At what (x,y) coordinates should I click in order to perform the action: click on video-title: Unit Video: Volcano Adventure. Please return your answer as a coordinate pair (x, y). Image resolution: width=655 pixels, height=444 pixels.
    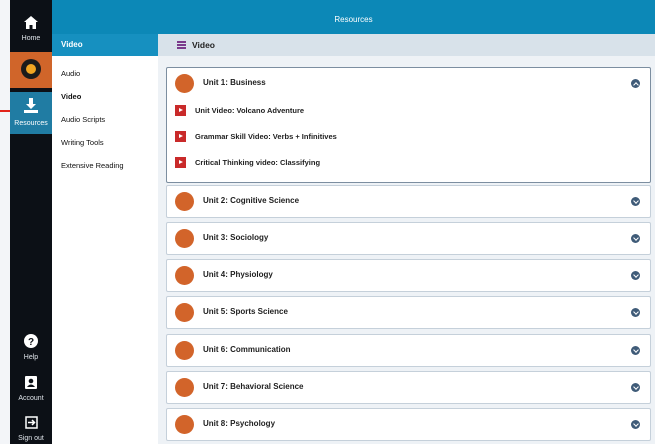
    Looking at the image, I should click on (250, 110).